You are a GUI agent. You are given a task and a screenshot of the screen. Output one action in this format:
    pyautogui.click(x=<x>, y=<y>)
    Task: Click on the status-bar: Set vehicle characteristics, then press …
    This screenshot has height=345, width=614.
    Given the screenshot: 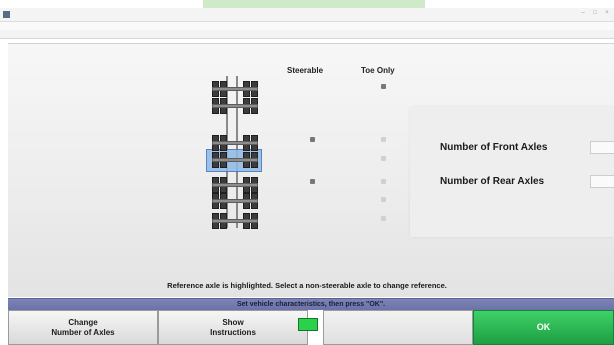 What is the action you would take?
    pyautogui.click(x=311, y=304)
    